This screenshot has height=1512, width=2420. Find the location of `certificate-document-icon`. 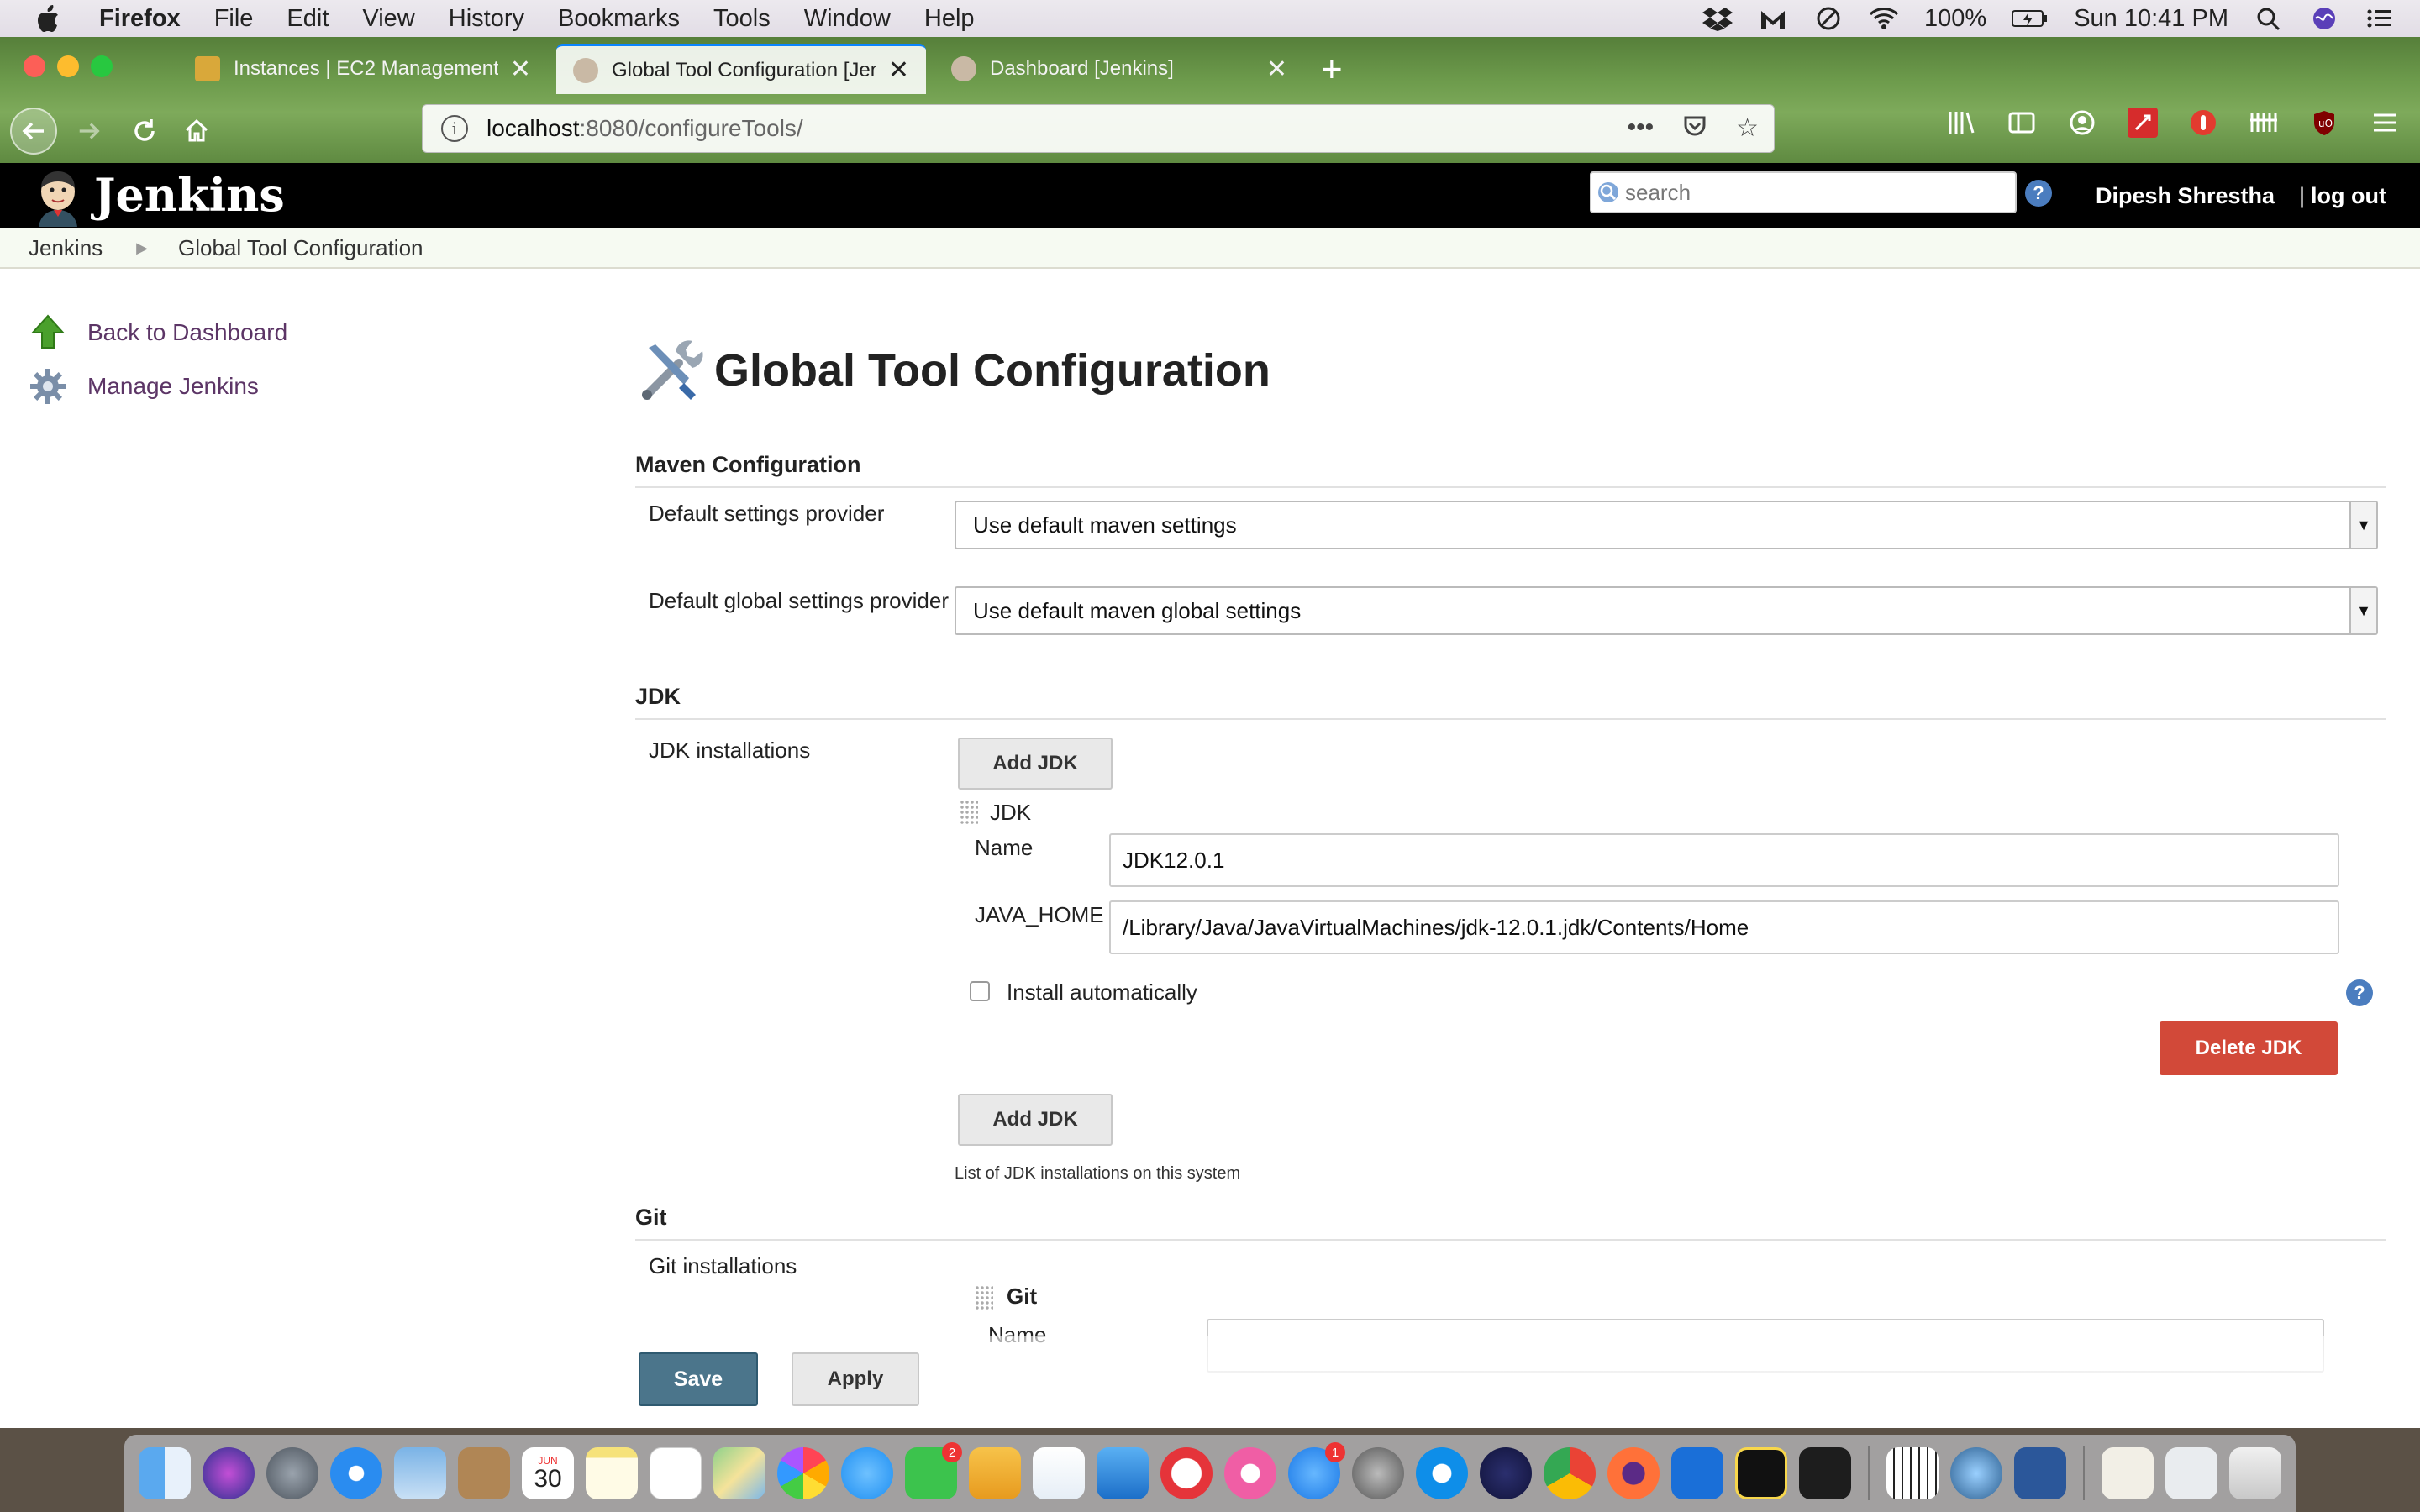

certificate-document-icon is located at coordinates (2128, 1473).